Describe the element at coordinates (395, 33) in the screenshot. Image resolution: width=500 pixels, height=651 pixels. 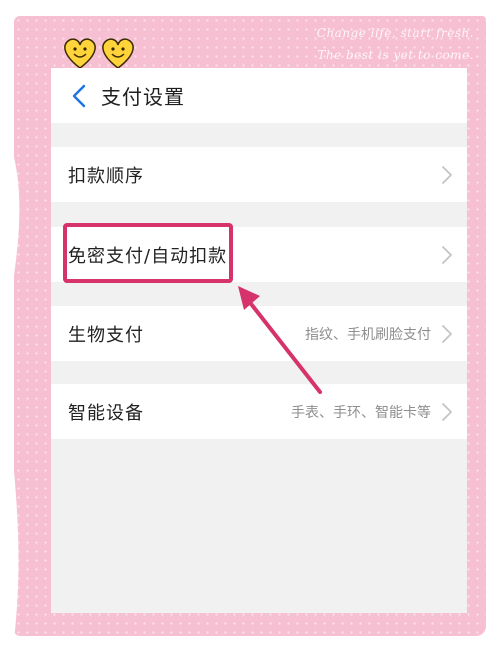
I see `slogan-line-1: Change life, start fresh.` at that location.